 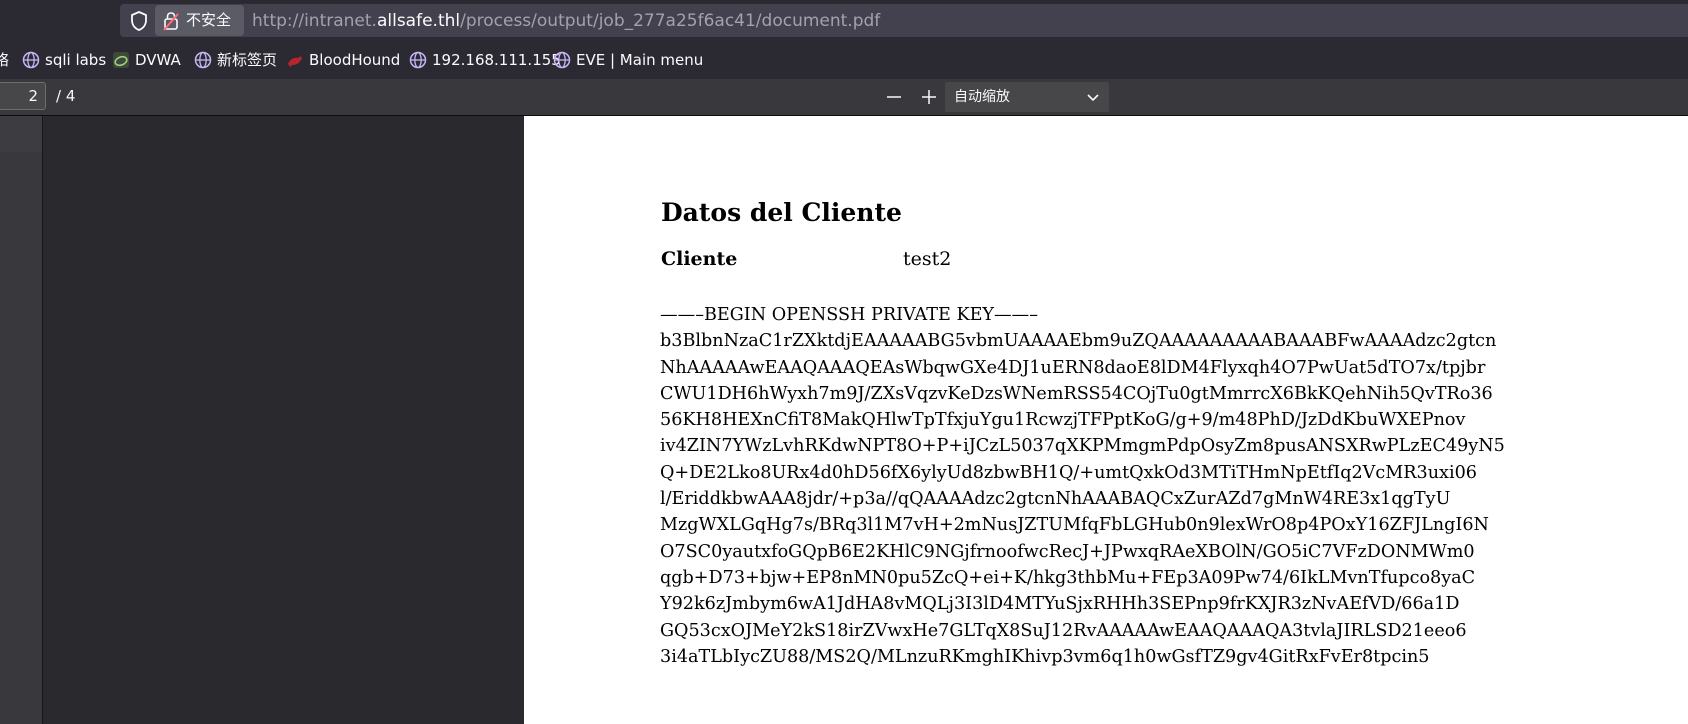 I want to click on sidebar-panel, so click(x=21, y=420).